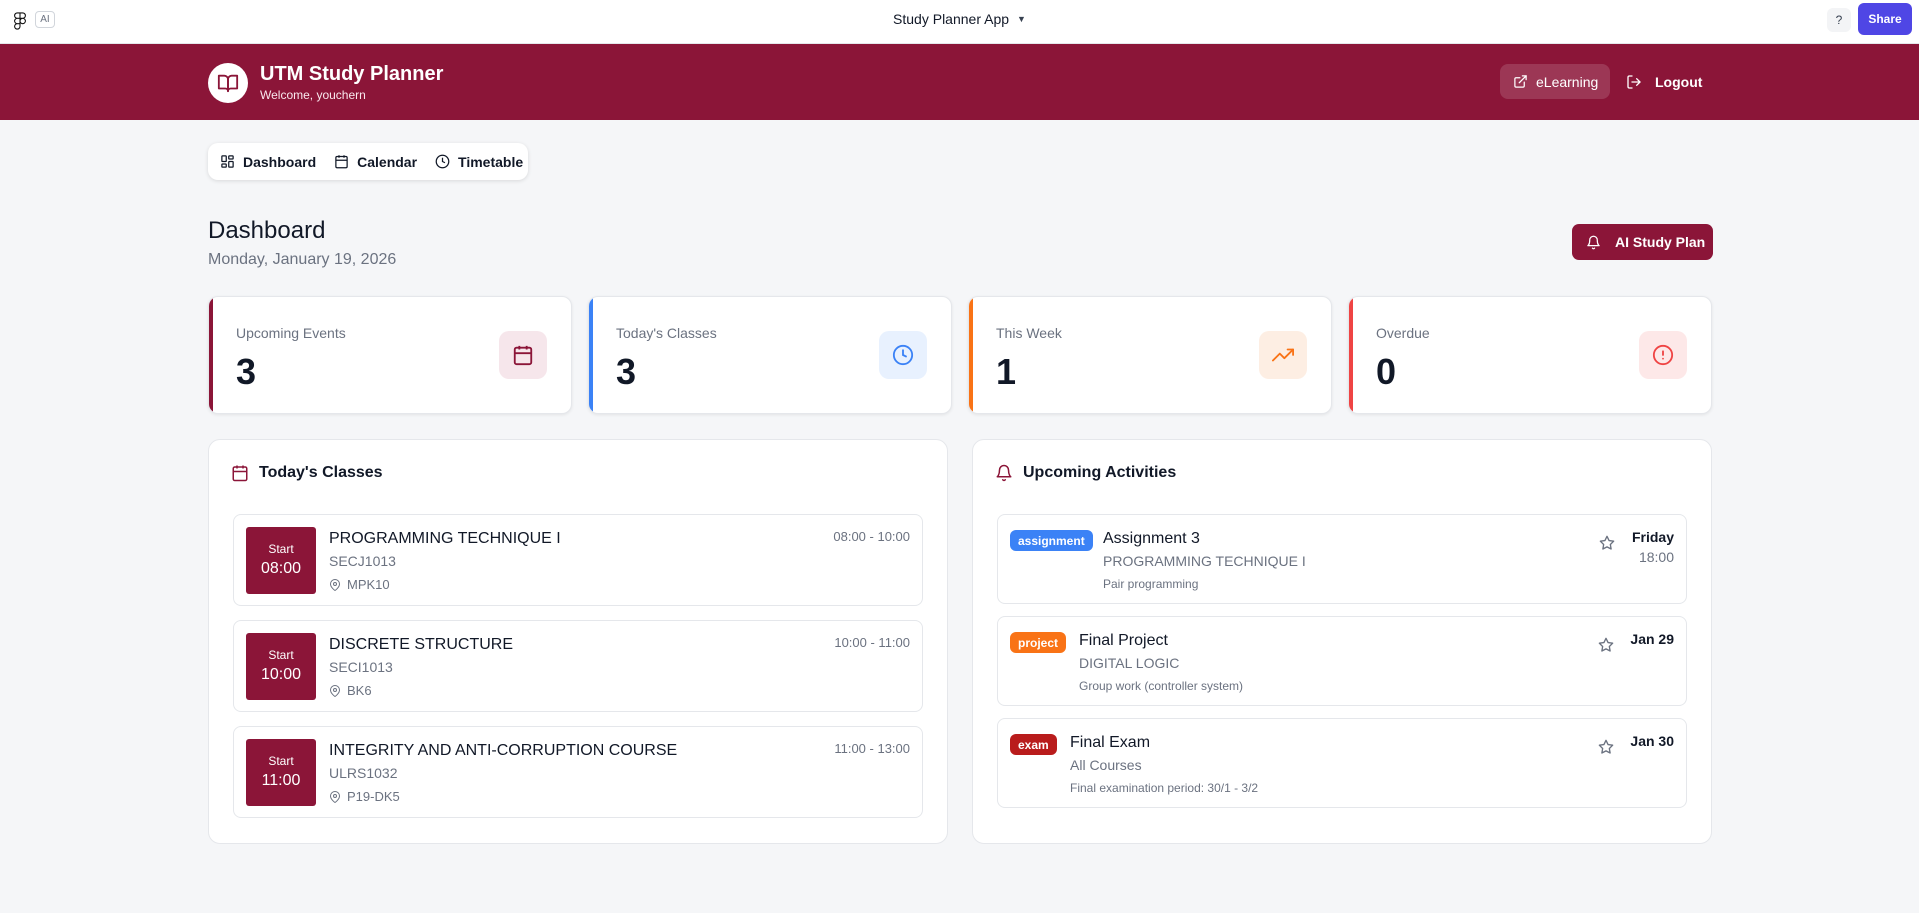 This screenshot has height=913, width=1919. Describe the element at coordinates (626, 371) in the screenshot. I see `stat-value: 3` at that location.